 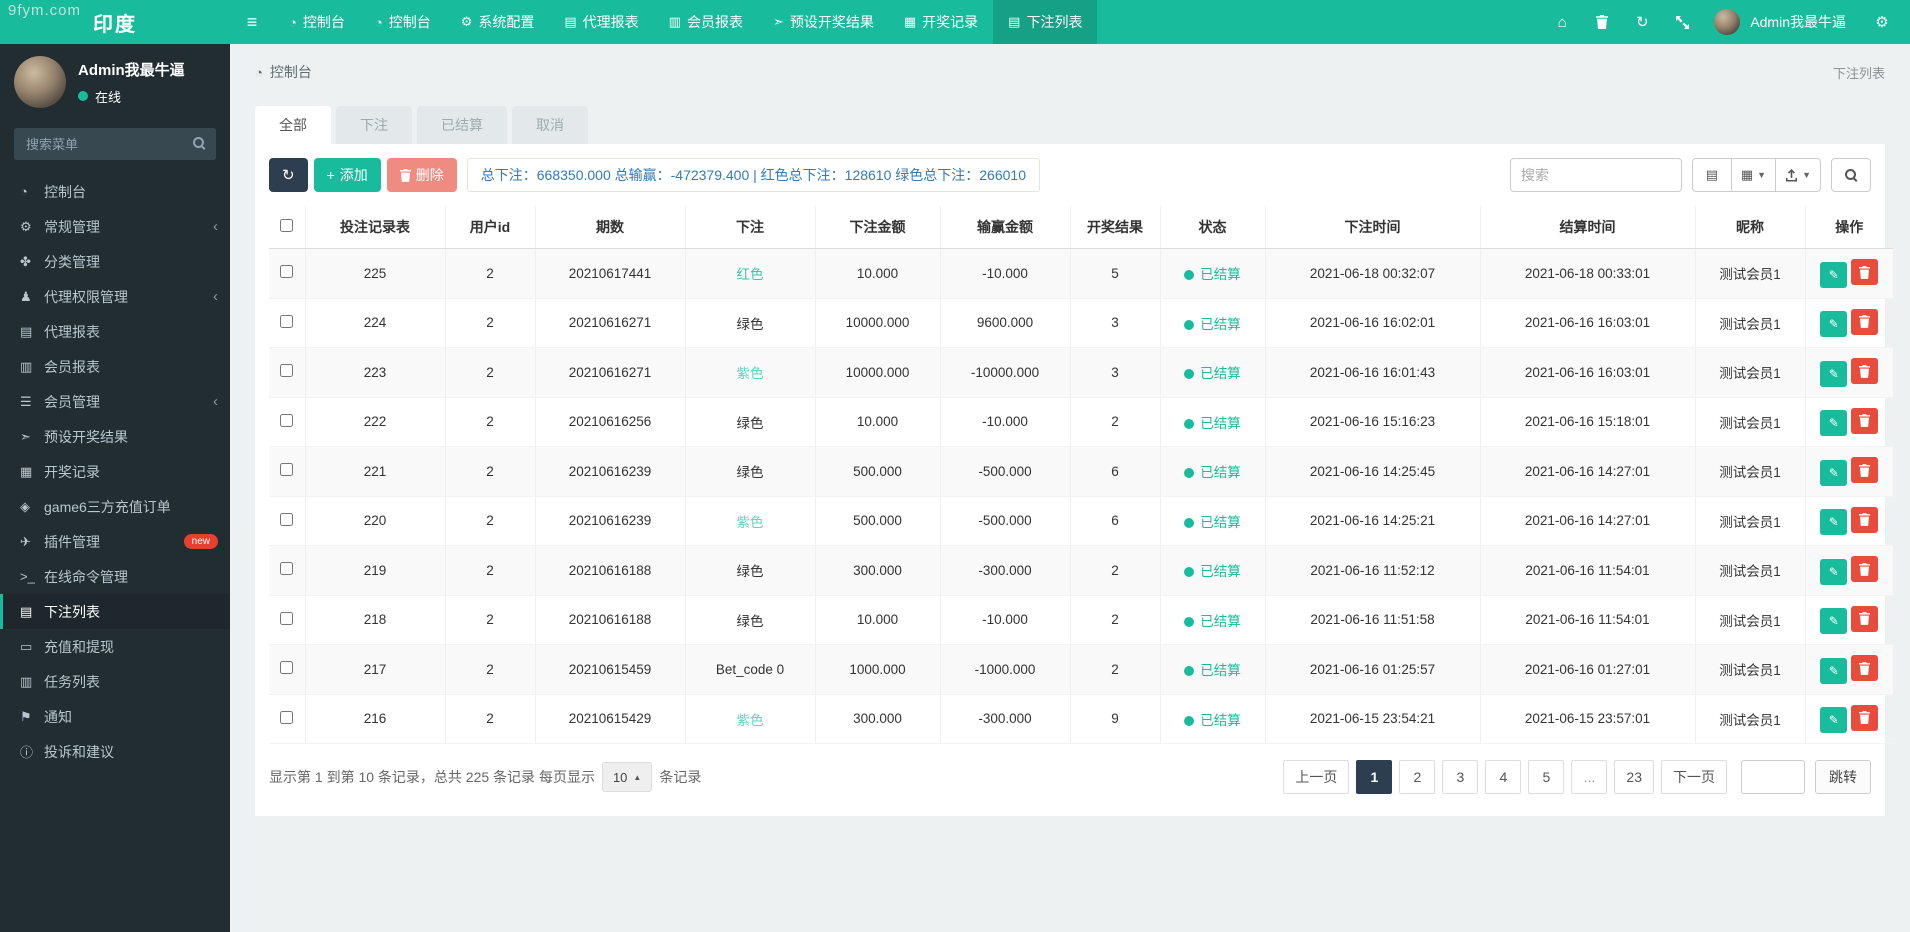 What do you see at coordinates (115, 144) in the screenshot?
I see `menu-search-input` at bounding box center [115, 144].